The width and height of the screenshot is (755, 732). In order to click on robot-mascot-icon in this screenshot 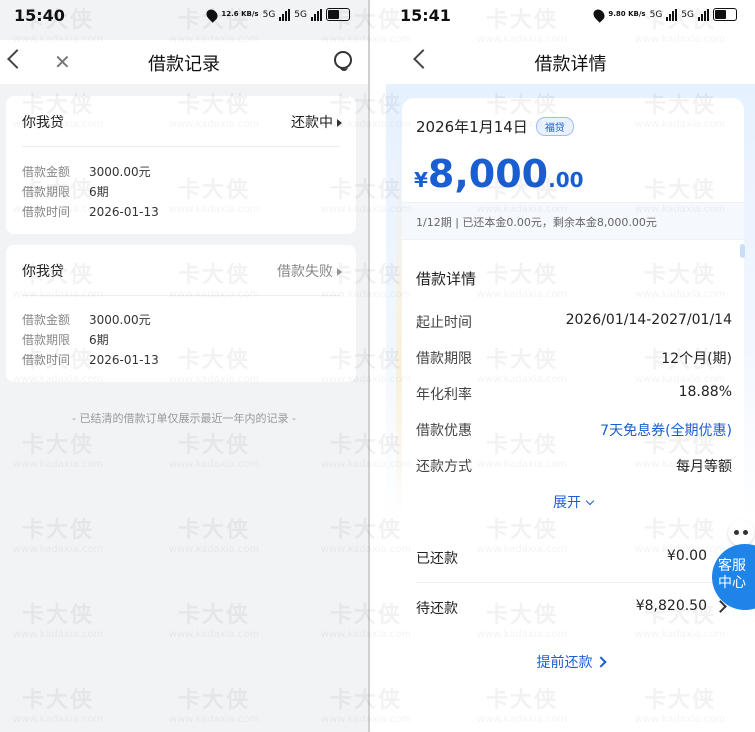, I will do `click(741, 533)`.